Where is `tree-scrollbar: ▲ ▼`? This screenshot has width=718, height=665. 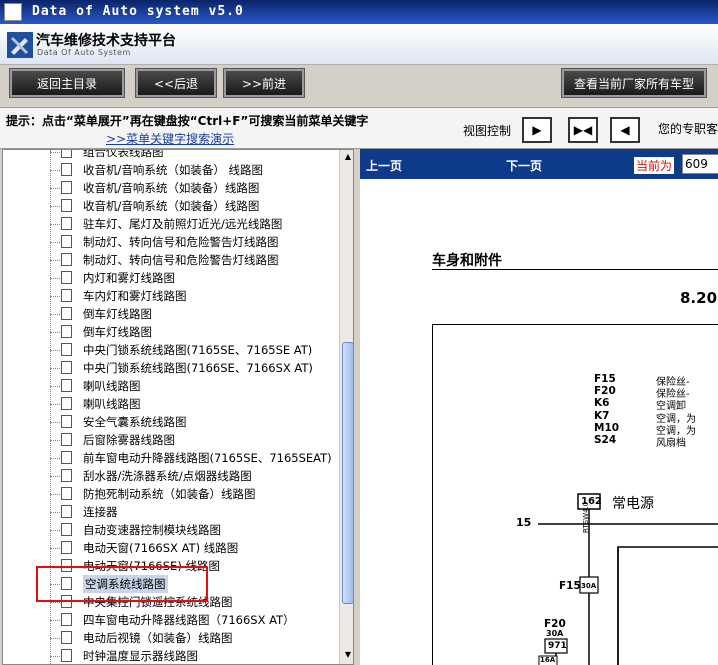 tree-scrollbar: ▲ ▼ is located at coordinates (346, 407).